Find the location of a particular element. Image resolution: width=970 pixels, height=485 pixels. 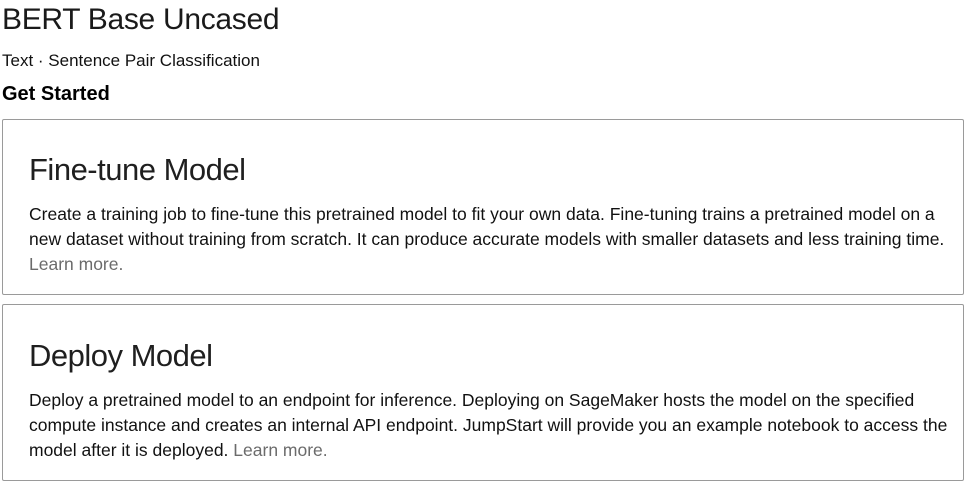

get-started-heading: Get Started is located at coordinates (56, 94).